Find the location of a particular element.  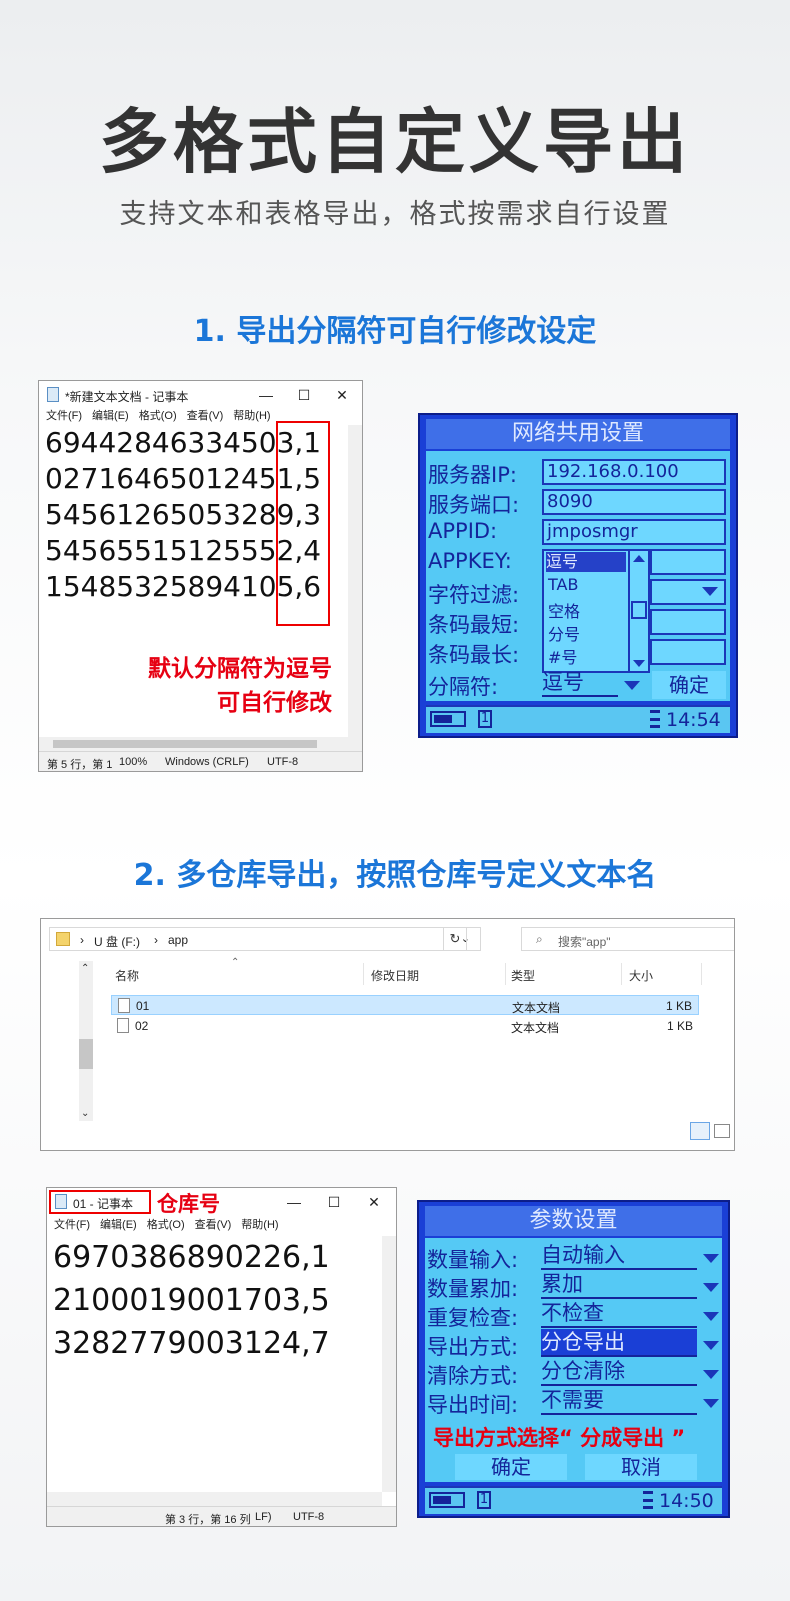

column-type: 类型 is located at coordinates (523, 975).